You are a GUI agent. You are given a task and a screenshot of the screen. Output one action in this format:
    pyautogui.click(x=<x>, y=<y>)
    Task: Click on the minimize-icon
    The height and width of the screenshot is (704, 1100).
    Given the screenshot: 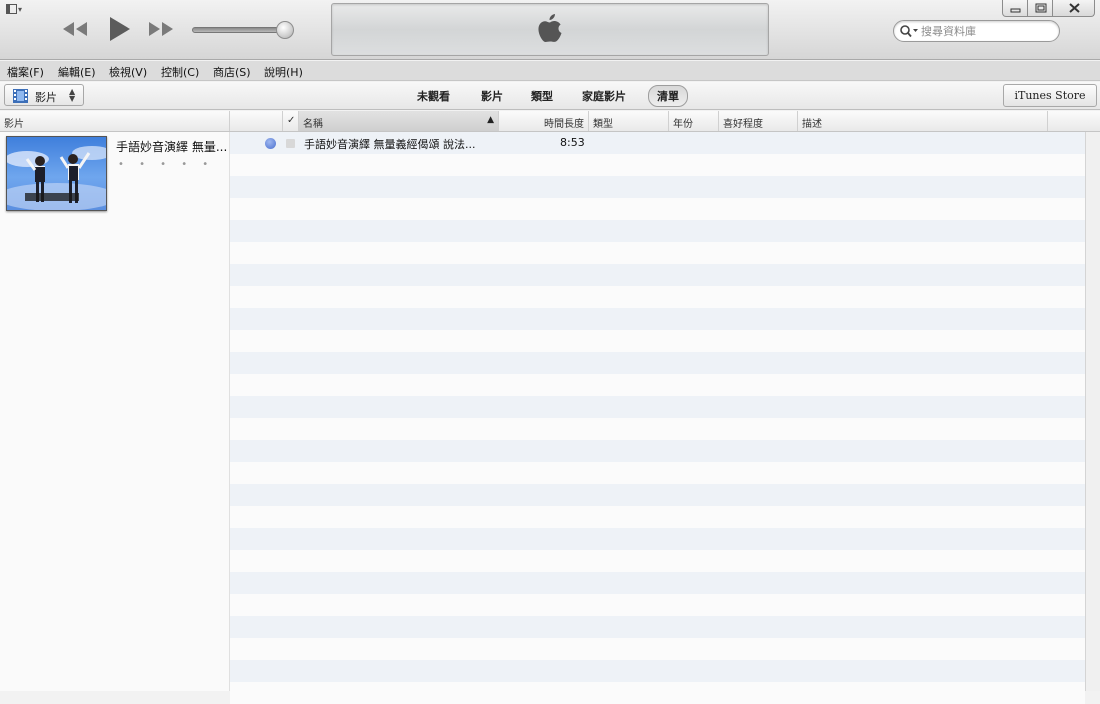 What is the action you would take?
    pyautogui.click(x=1015, y=10)
    